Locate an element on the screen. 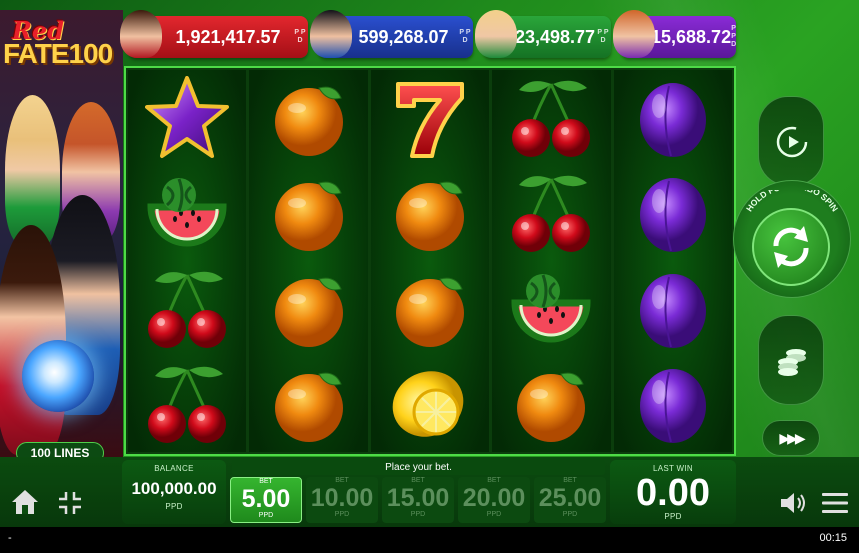 The image size is (859, 553). hamburger-menu-icon is located at coordinates (835, 503).